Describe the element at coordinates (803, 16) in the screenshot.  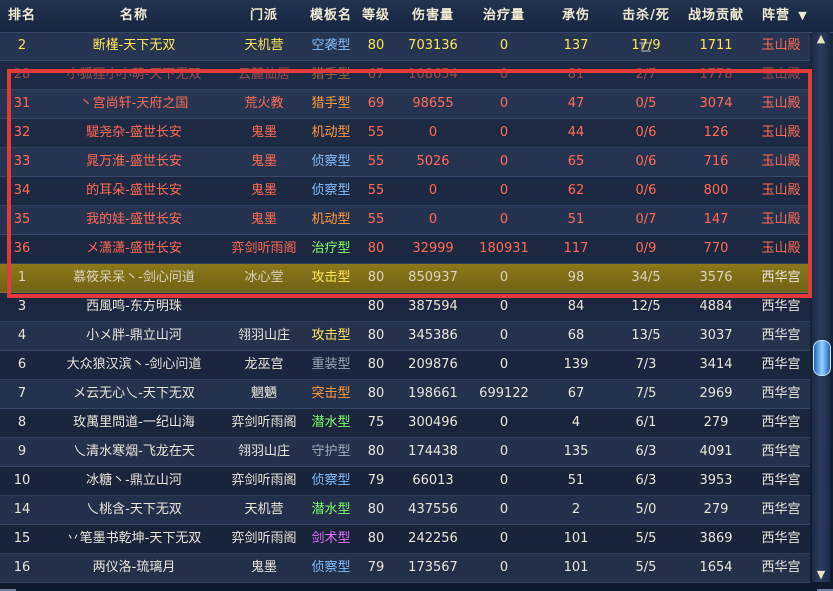
I see `chevron-down-icon: ▼` at that location.